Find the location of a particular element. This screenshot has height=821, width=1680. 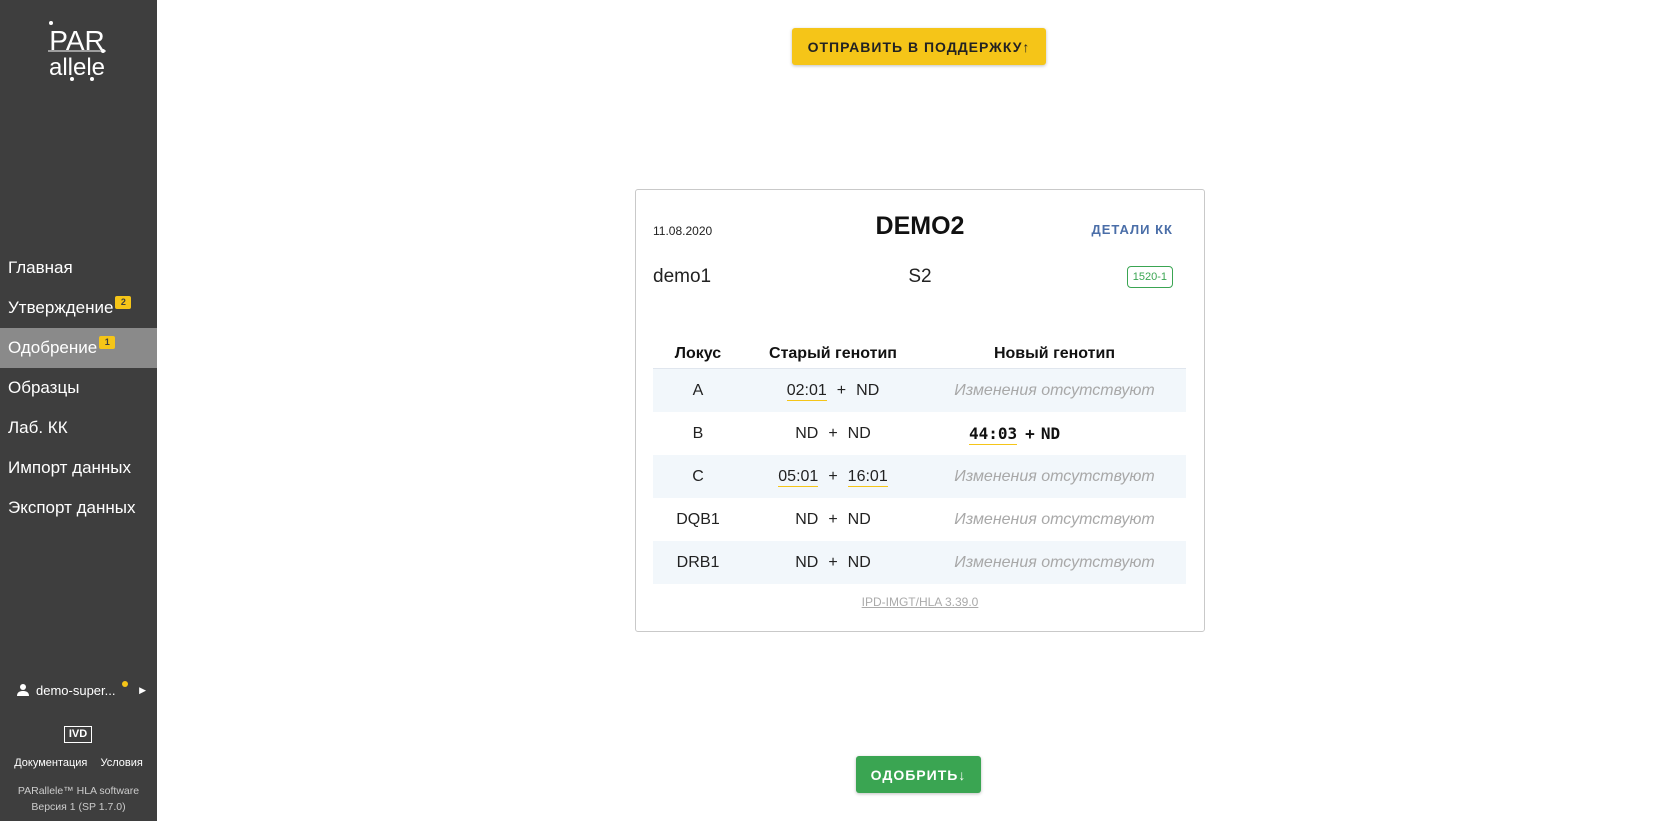

table-row: A 02:01 + ND Изменения отсутствуют is located at coordinates (919, 390).